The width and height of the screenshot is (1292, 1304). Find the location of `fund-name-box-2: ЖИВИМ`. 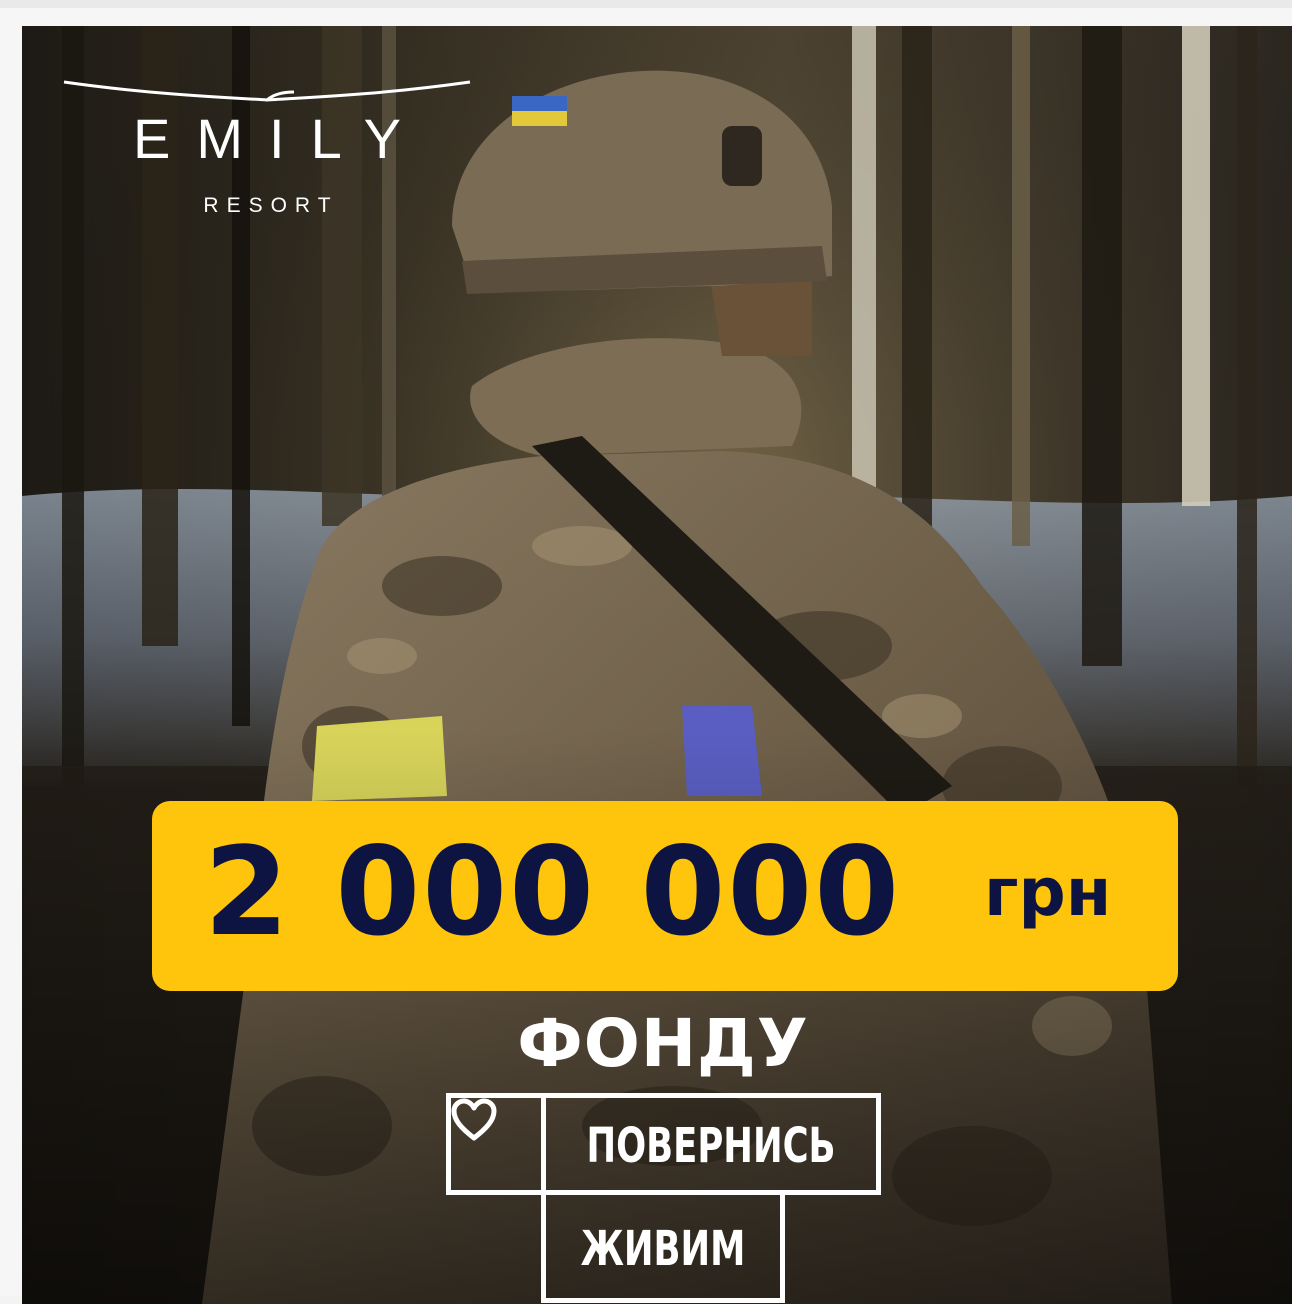

fund-name-box-2: ЖИВИМ is located at coordinates (663, 1246).